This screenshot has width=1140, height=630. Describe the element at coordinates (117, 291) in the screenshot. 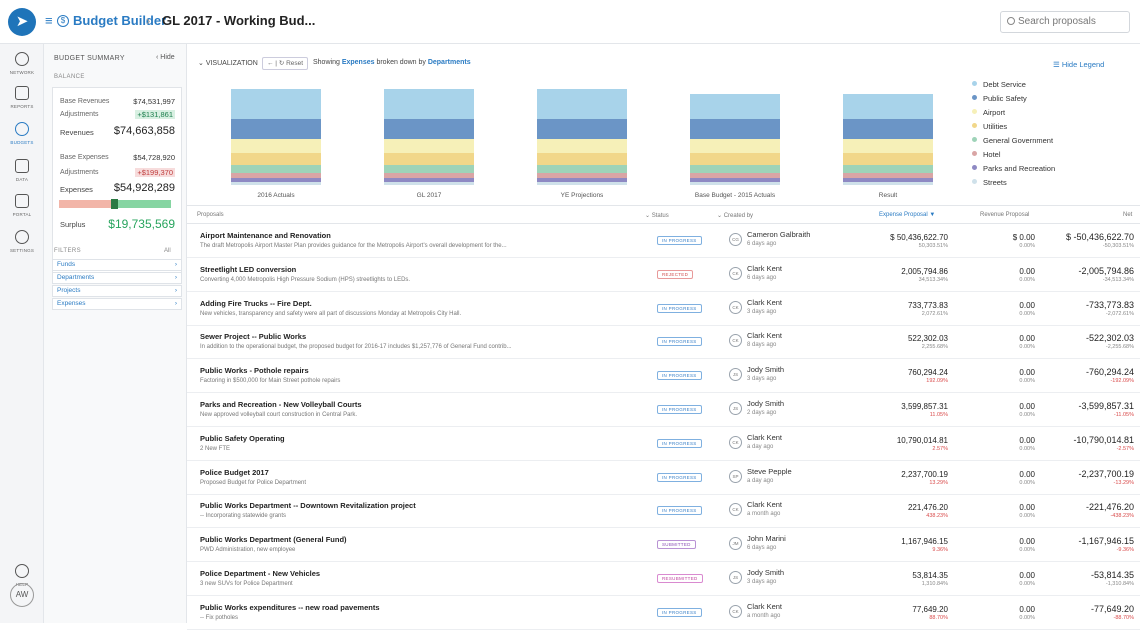

I see `filter-projects: Projects ›` at that location.